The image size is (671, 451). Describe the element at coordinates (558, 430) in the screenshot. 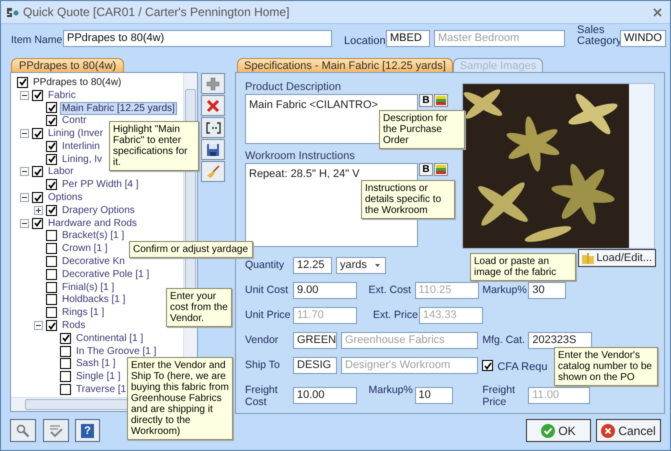

I see `ok-button: OK` at that location.